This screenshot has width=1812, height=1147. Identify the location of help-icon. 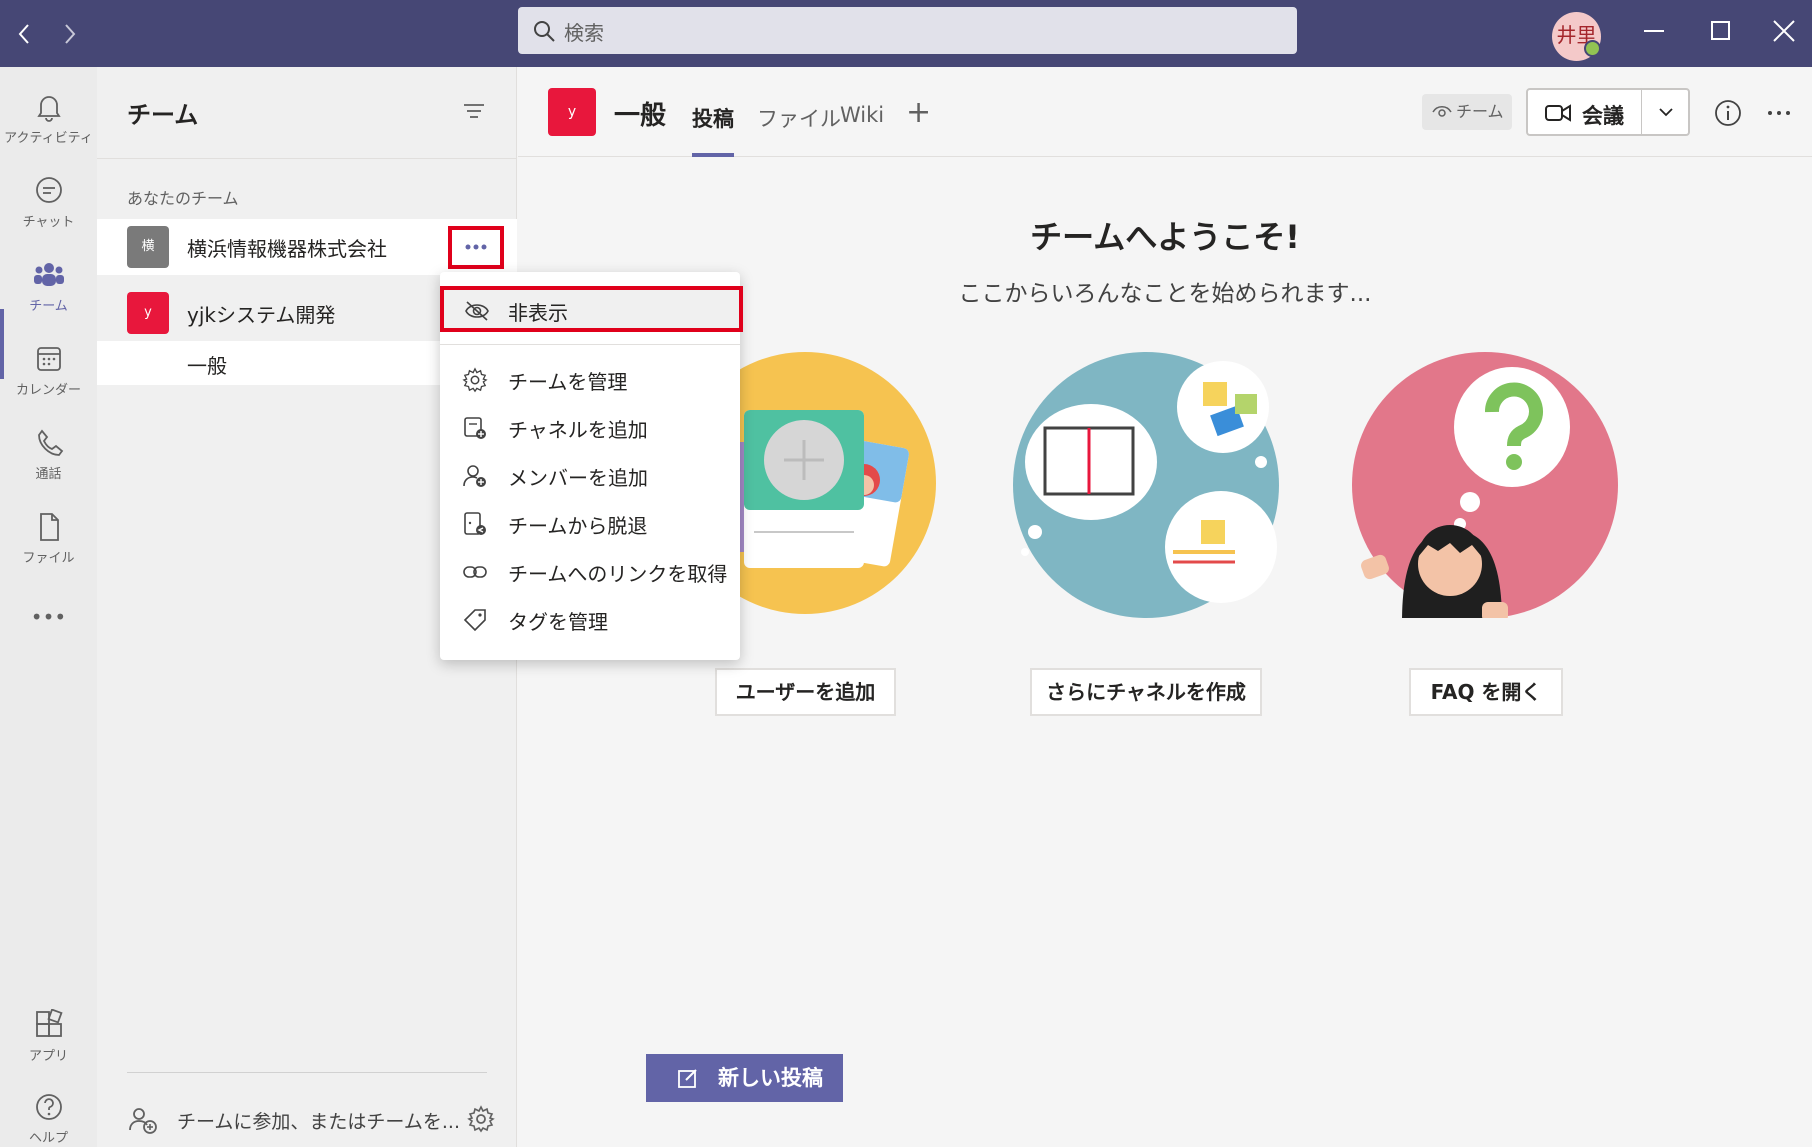
(48, 1107).